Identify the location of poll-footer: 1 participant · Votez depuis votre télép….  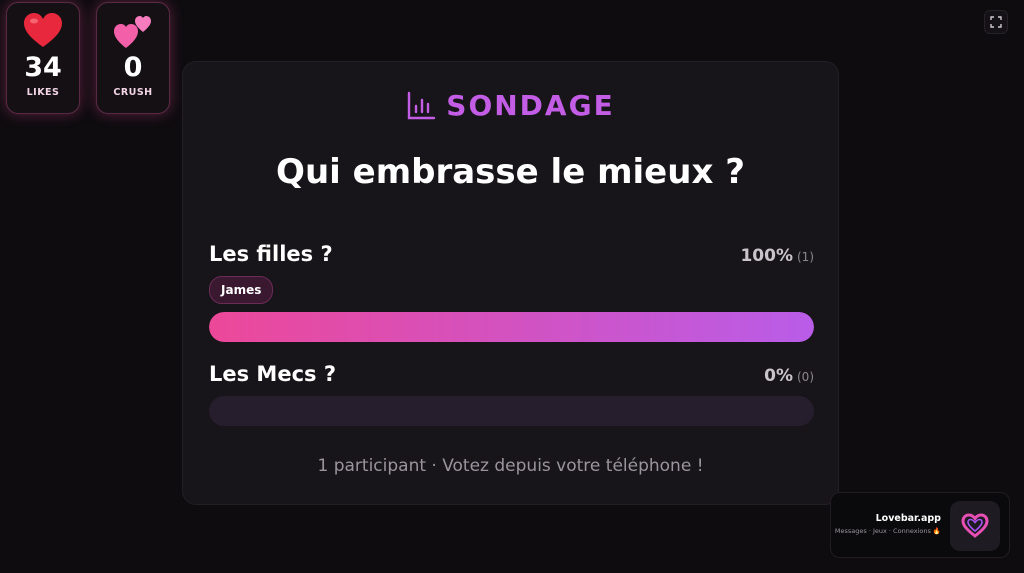
(510, 466).